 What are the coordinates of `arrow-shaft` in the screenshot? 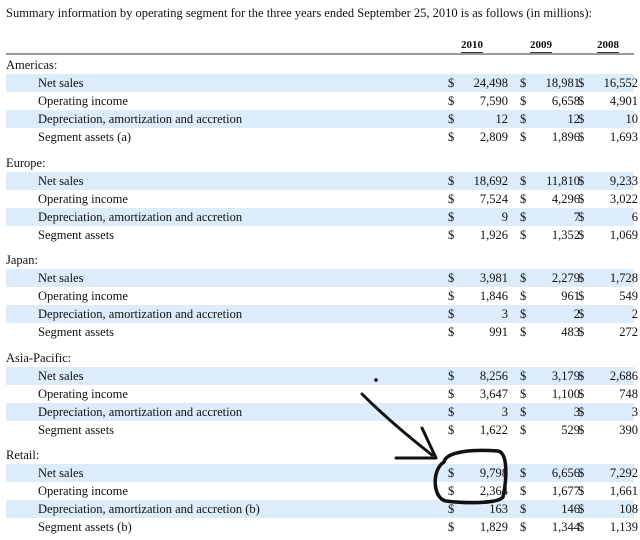 It's located at (397, 424).